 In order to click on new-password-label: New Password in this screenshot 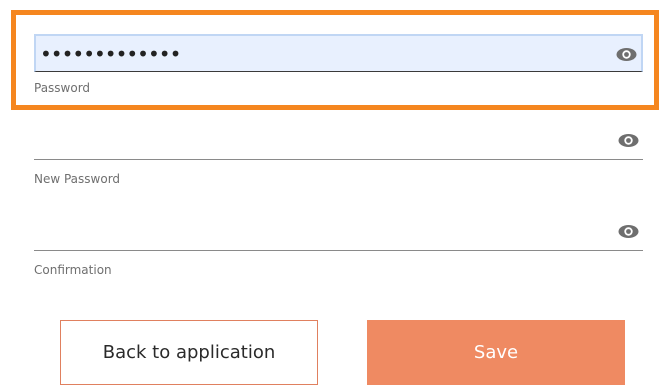, I will do `click(77, 179)`.